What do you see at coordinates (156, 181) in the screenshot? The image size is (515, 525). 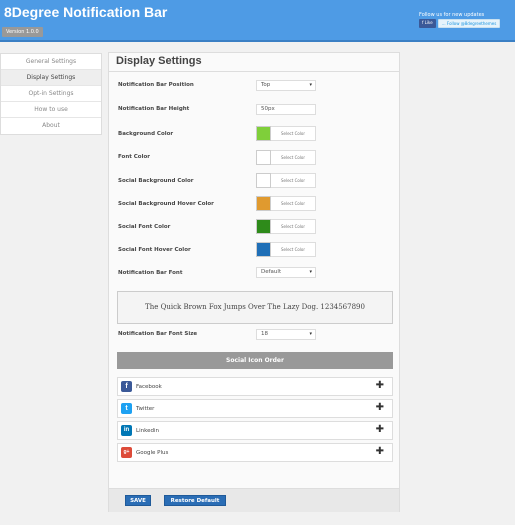 I see `social-bg-label: Social Background Color` at bounding box center [156, 181].